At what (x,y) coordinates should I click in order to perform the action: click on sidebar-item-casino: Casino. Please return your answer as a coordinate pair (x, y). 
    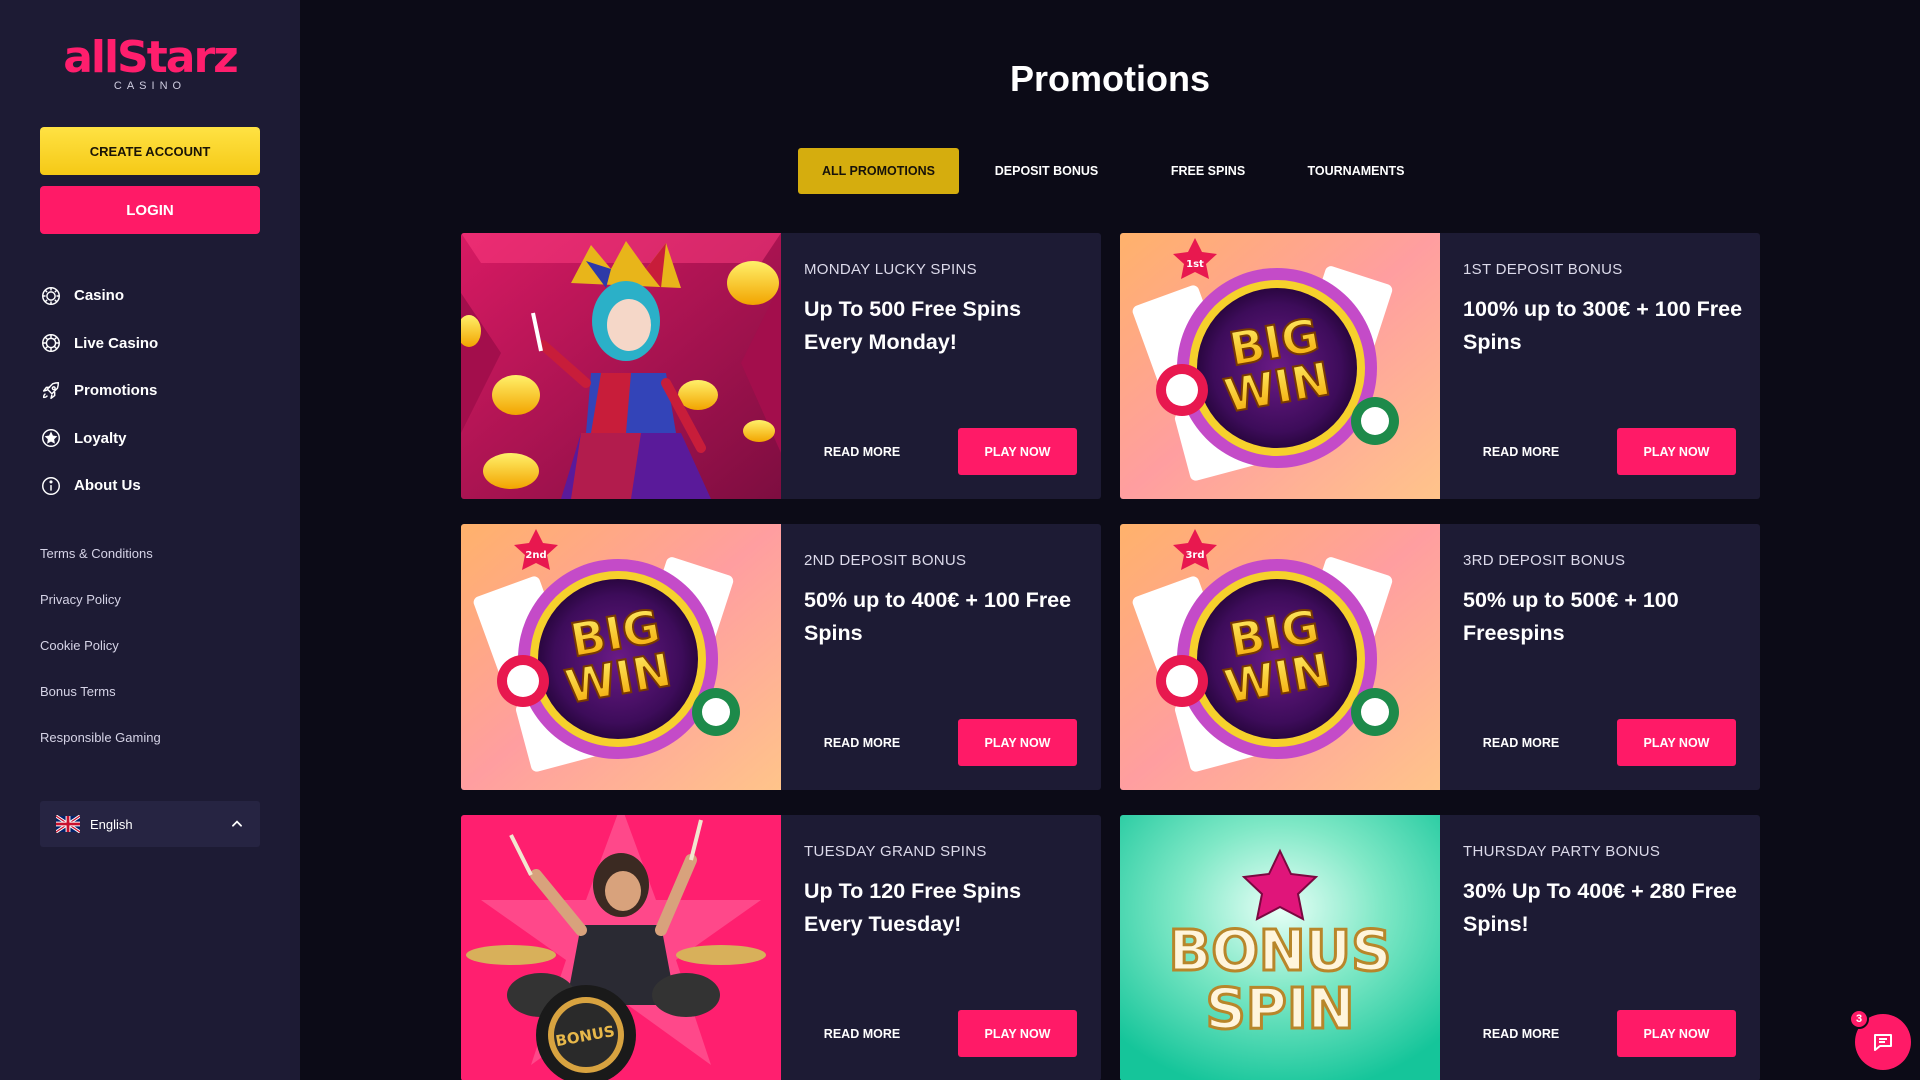
    Looking at the image, I should click on (99, 296).